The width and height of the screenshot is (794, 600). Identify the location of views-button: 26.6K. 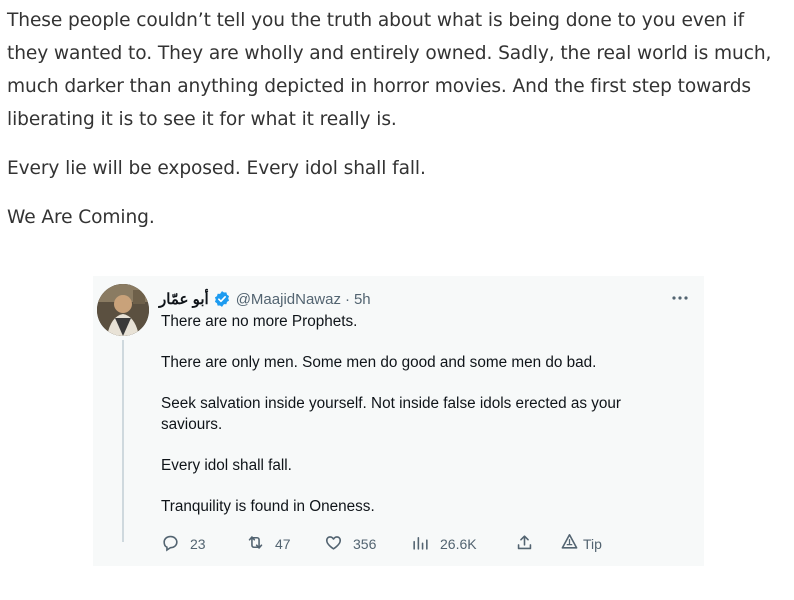
(444, 544).